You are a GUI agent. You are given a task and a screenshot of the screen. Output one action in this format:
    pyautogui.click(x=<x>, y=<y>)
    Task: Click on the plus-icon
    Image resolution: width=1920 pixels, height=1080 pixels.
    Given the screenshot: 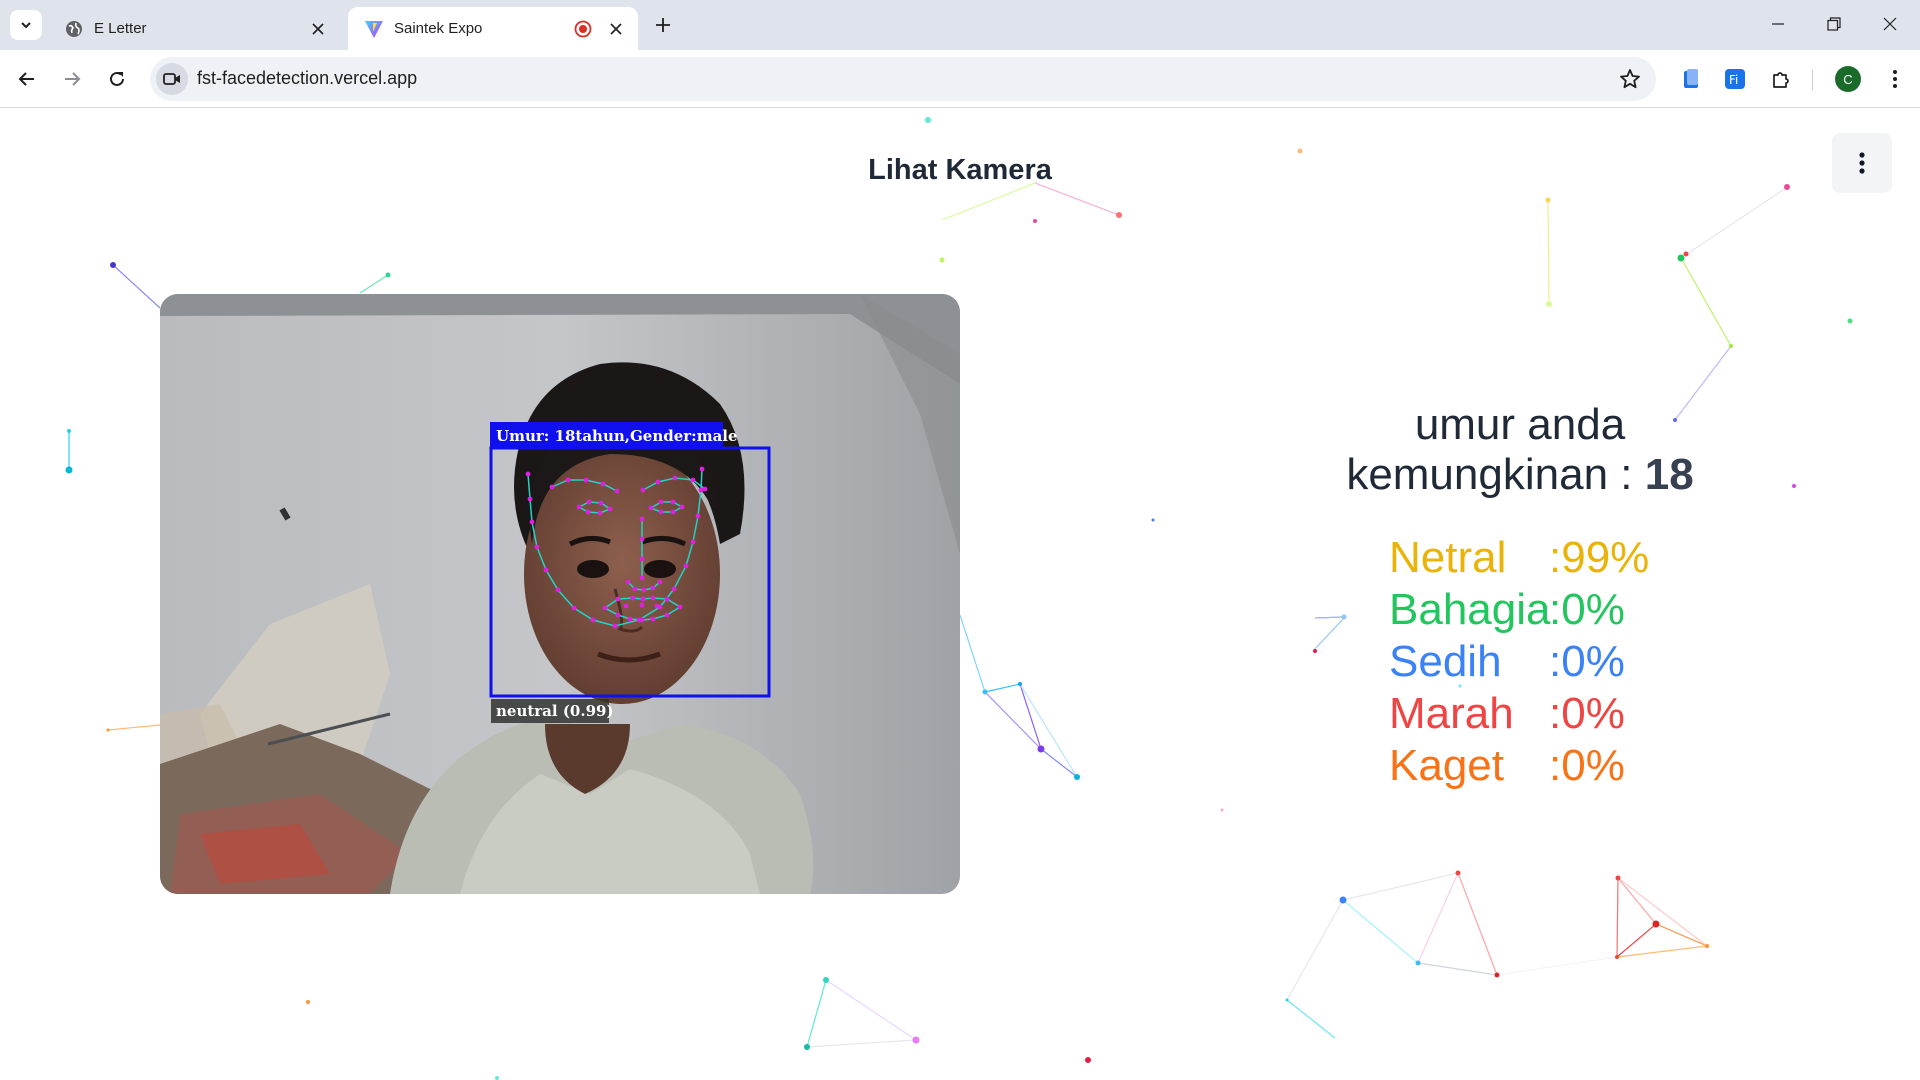 What is the action you would take?
    pyautogui.click(x=663, y=25)
    